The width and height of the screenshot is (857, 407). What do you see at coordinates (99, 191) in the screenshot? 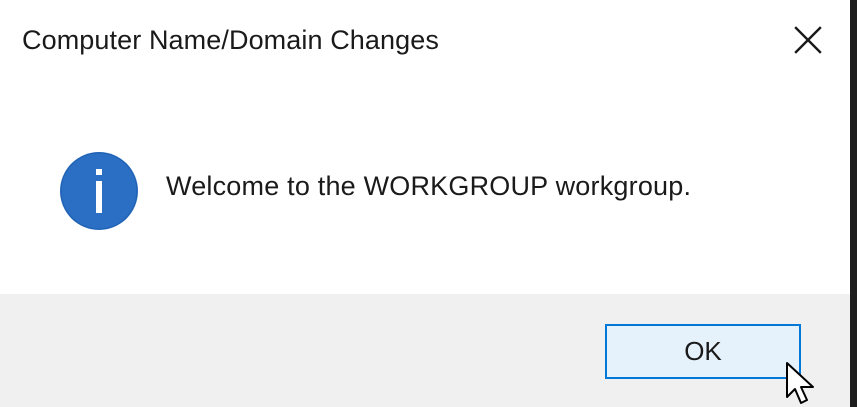
I see `info-icon` at bounding box center [99, 191].